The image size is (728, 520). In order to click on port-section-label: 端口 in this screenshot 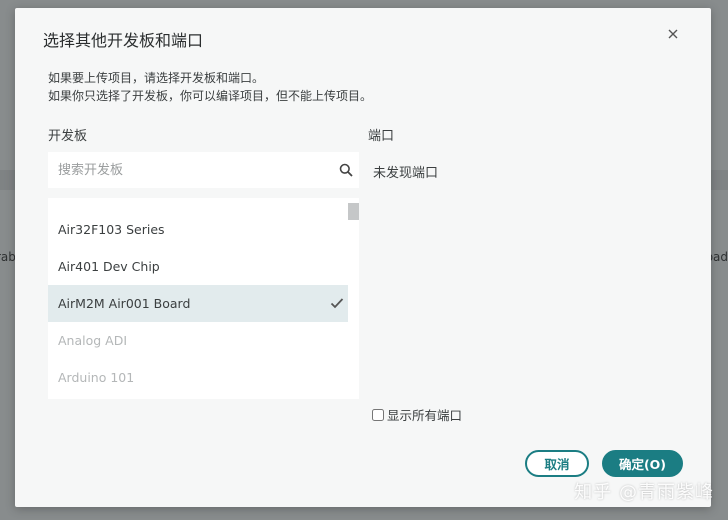, I will do `click(381, 136)`.